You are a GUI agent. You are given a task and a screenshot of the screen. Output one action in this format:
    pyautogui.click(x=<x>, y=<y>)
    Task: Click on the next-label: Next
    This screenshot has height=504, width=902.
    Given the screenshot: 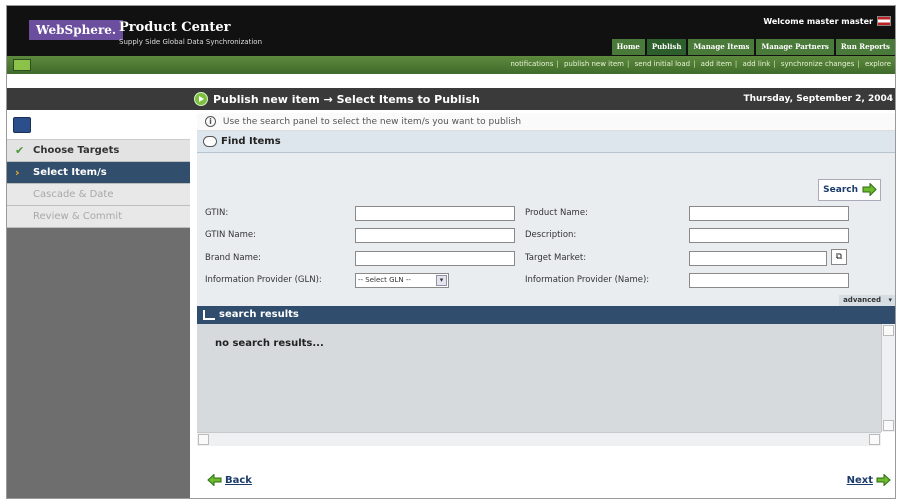 What is the action you would take?
    pyautogui.click(x=859, y=480)
    